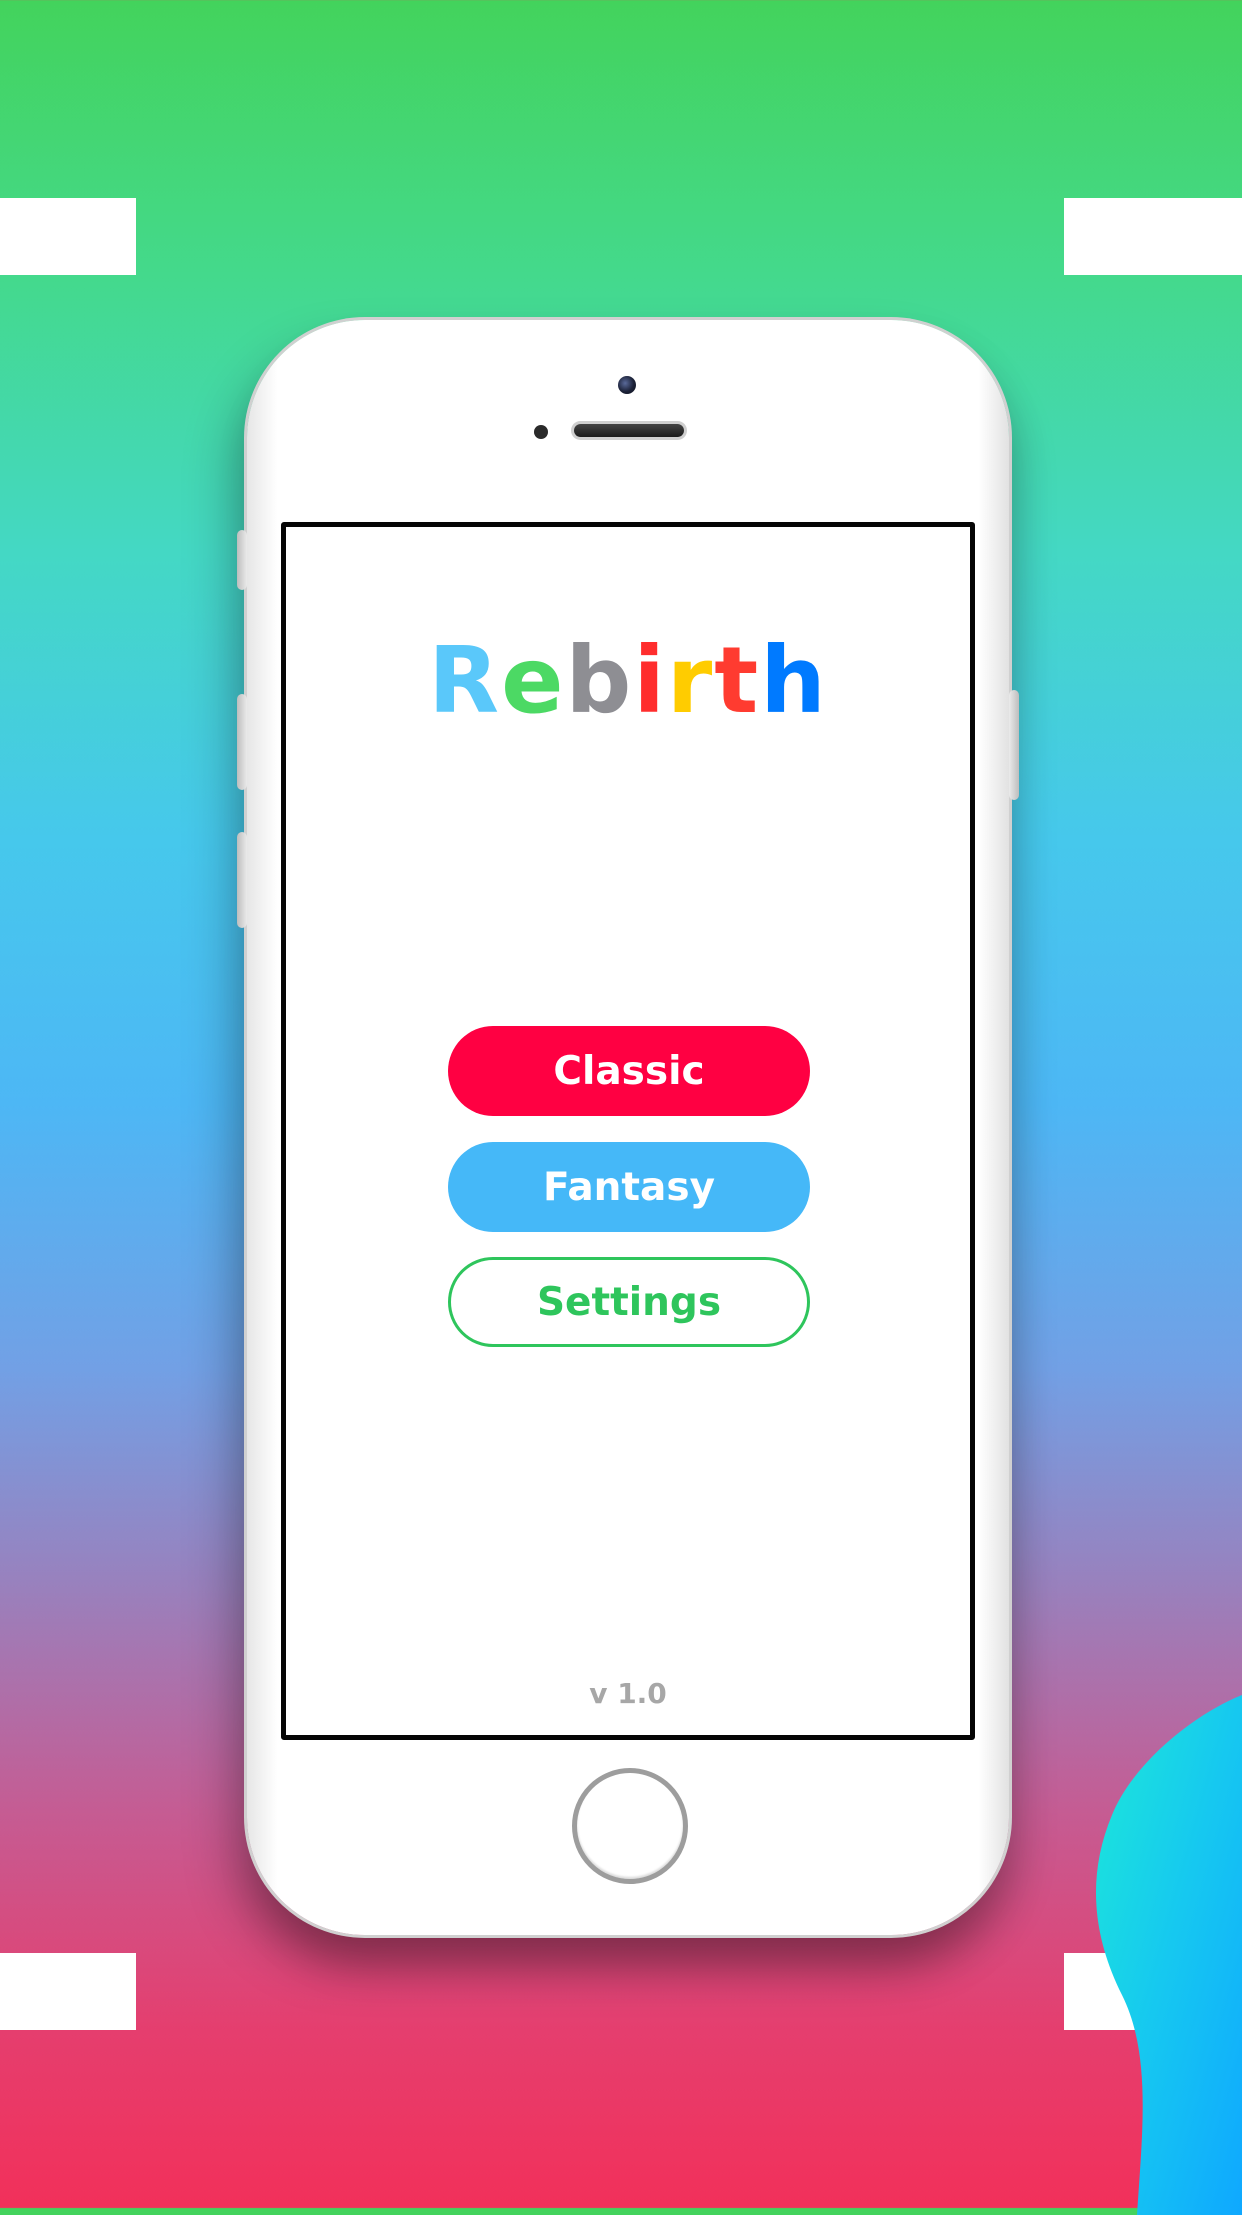 Image resolution: width=1242 pixels, height=2215 pixels. I want to click on logo-letter: R, so click(465, 680).